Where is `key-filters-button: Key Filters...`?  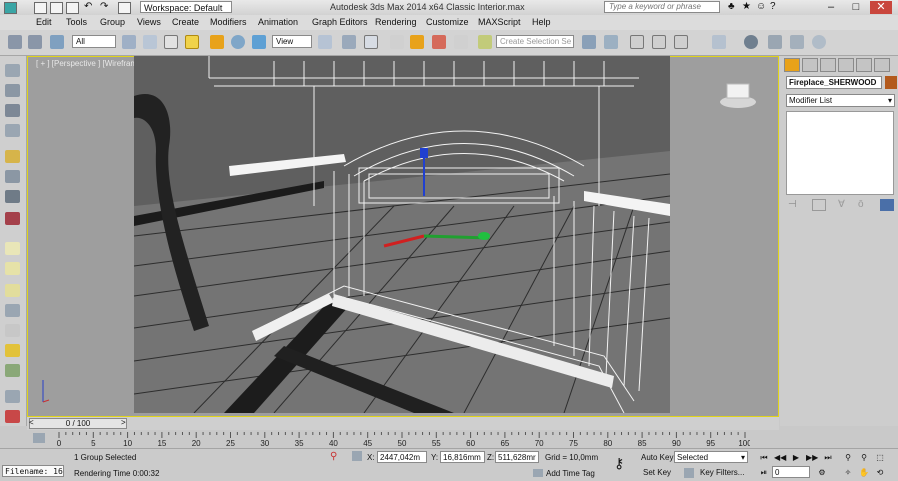
key-filters-button: Key Filters... is located at coordinates (722, 472).